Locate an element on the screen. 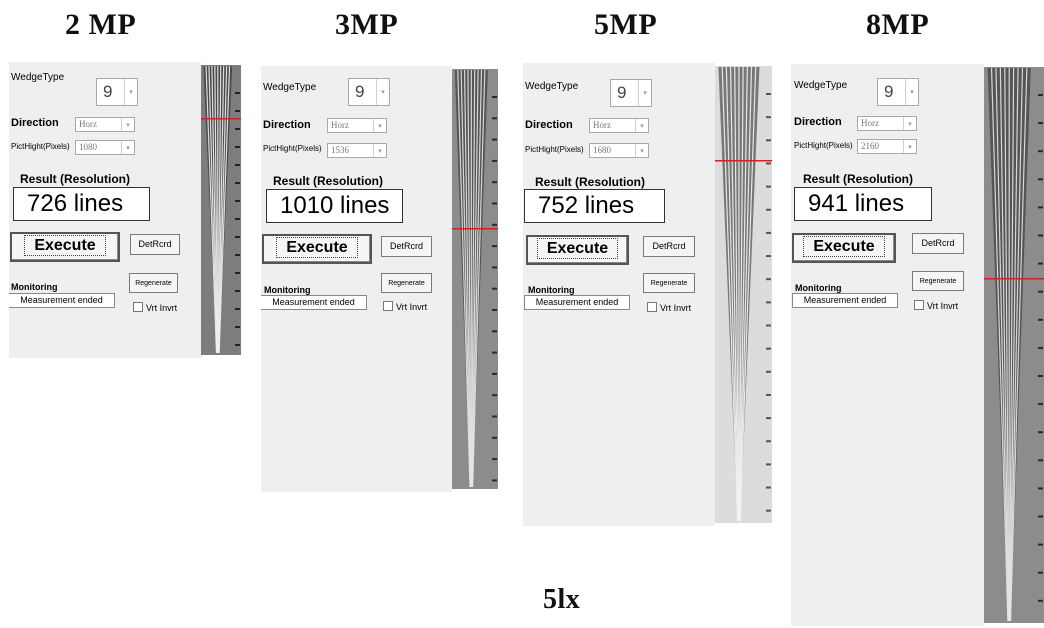 This screenshot has width=1044, height=628. panel-title-3mp: 3MP is located at coordinates (367, 24).